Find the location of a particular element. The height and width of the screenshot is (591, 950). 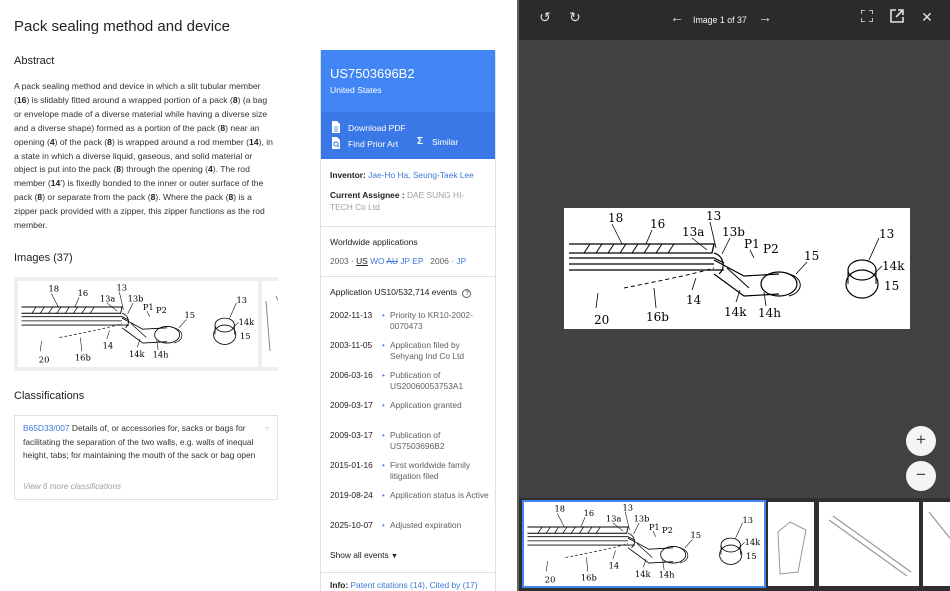

show-all-events-label: Show all events is located at coordinates (359, 554).